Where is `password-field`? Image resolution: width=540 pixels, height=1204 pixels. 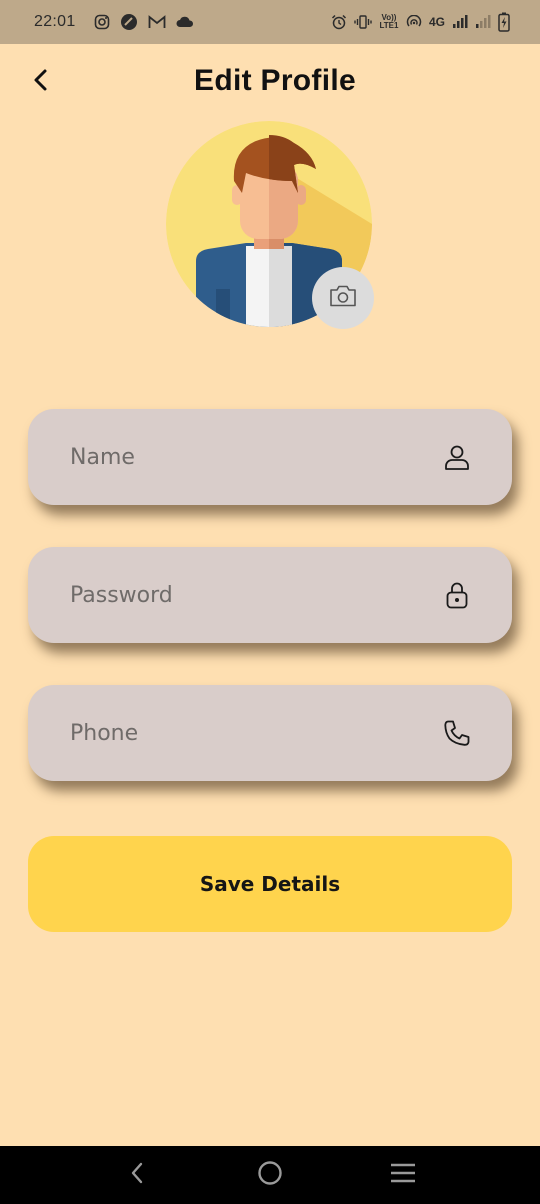 password-field is located at coordinates (270, 595).